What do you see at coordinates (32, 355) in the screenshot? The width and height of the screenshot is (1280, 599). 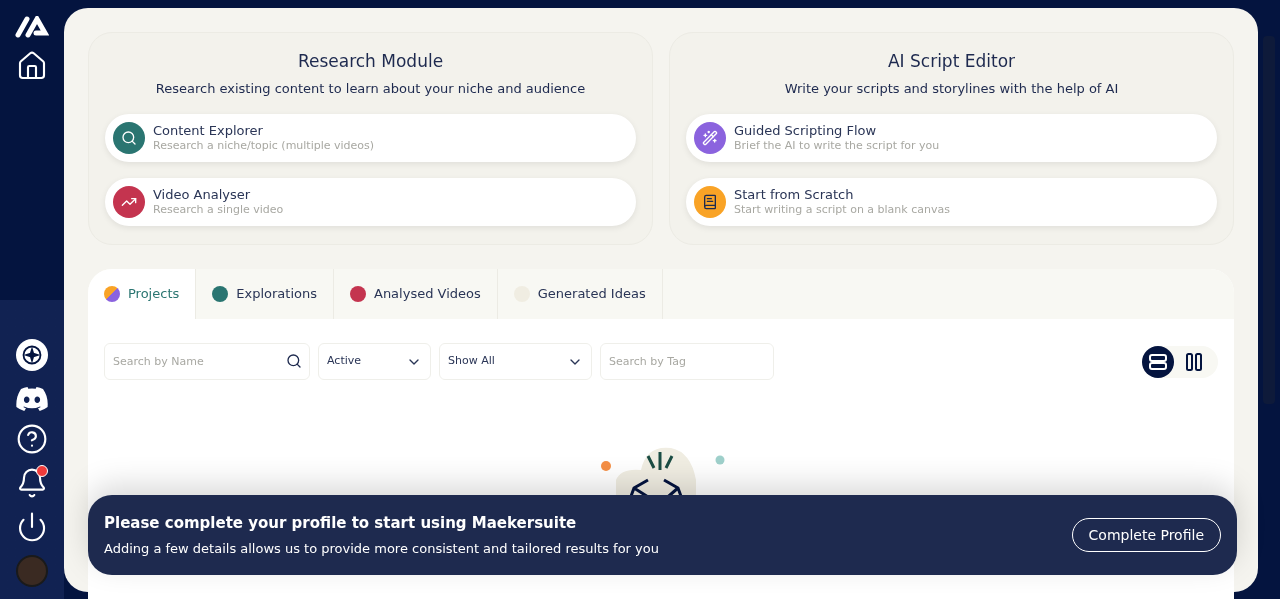 I see `sparkle-button` at bounding box center [32, 355].